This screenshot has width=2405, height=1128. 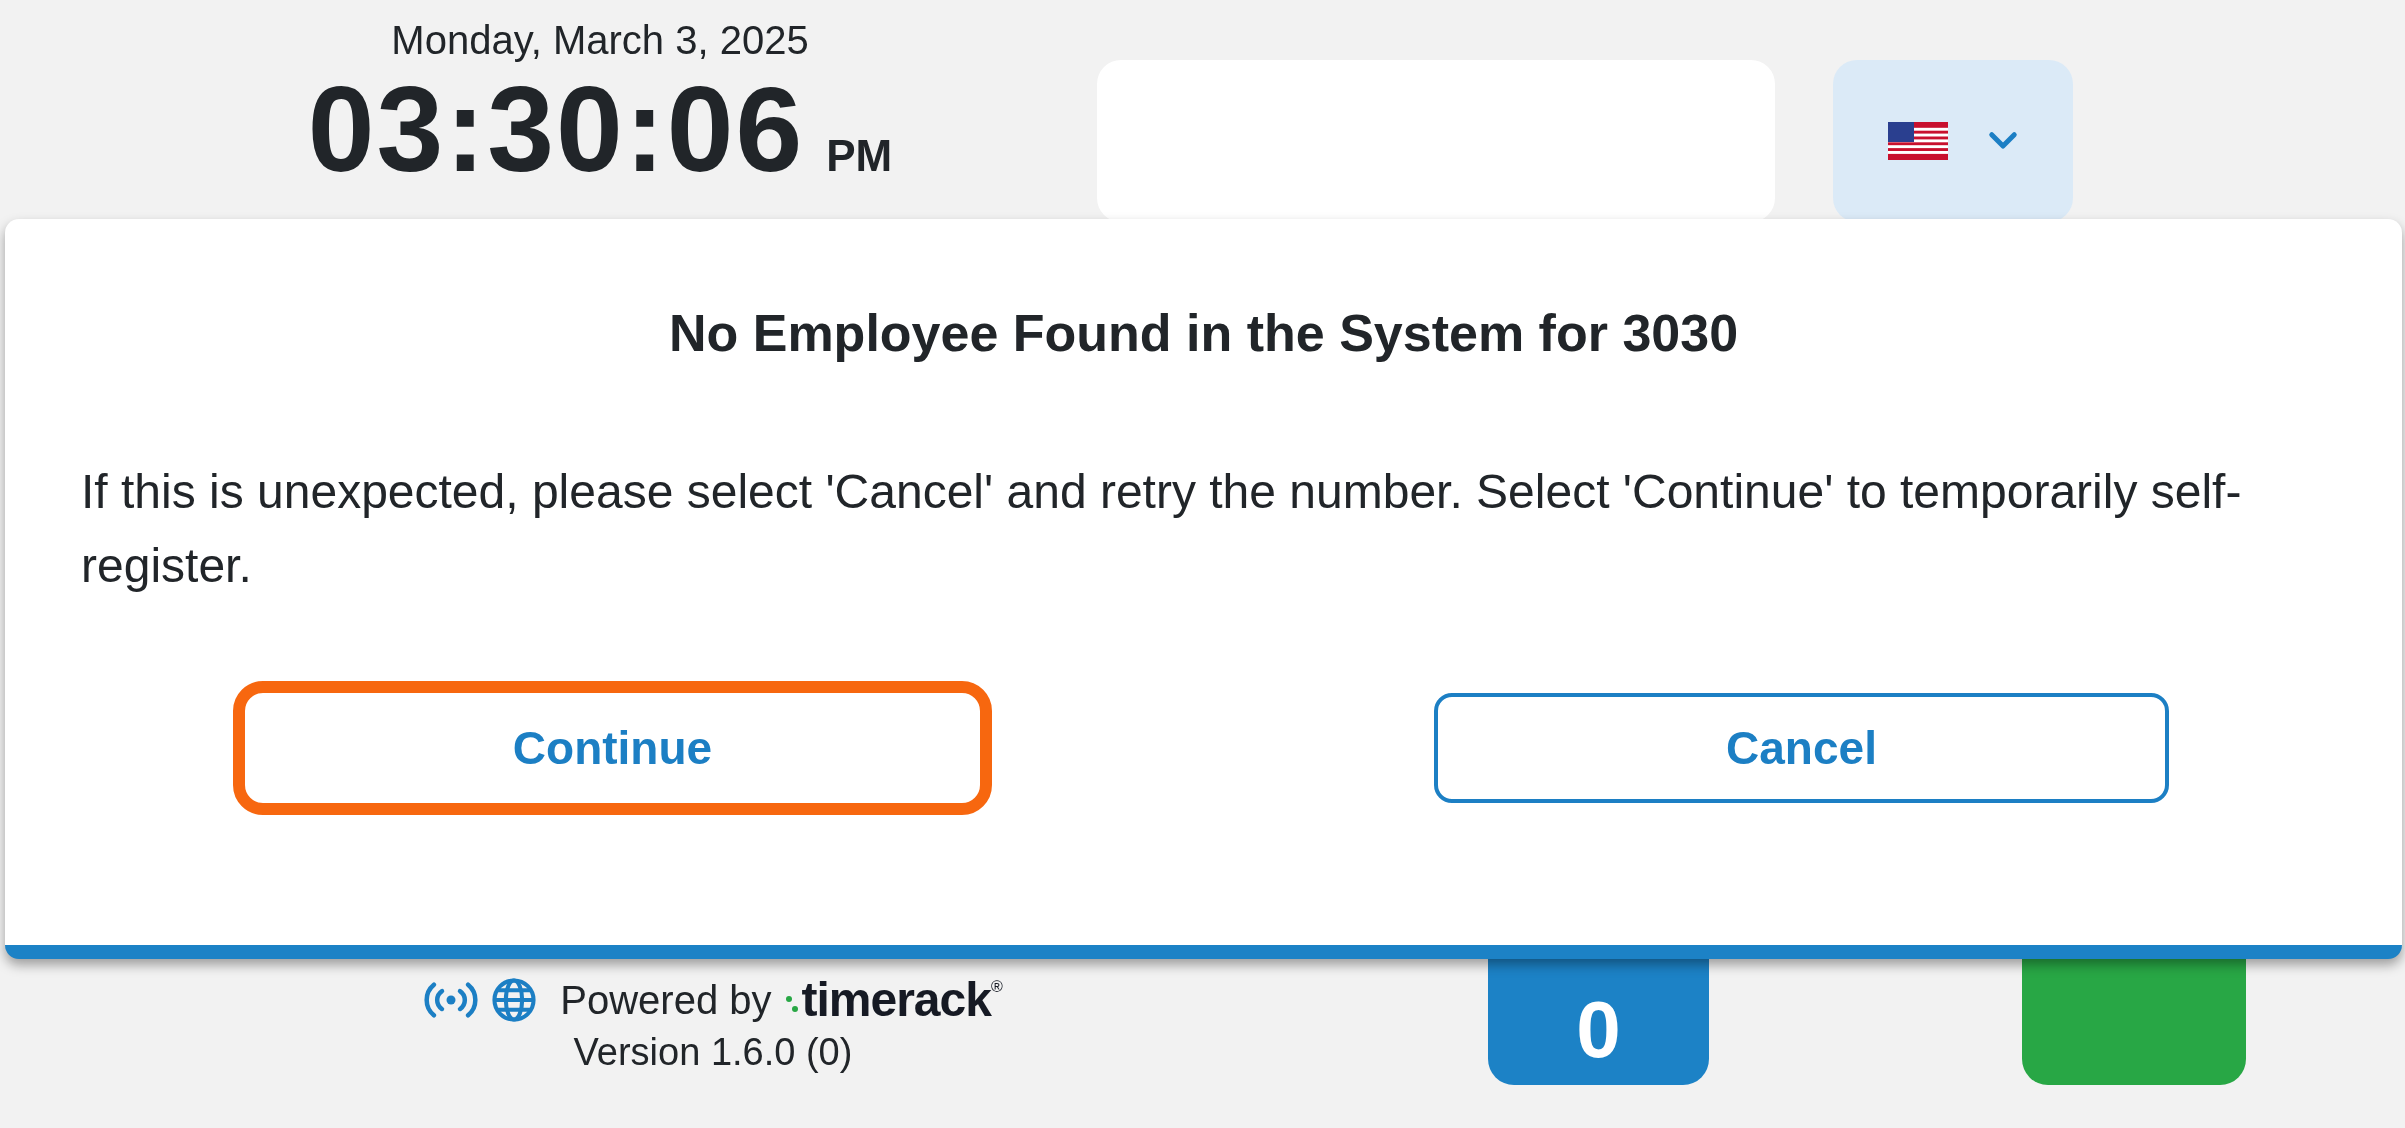 What do you see at coordinates (713, 1052) in the screenshot?
I see `version-text: Version 1.6.0 (0)` at bounding box center [713, 1052].